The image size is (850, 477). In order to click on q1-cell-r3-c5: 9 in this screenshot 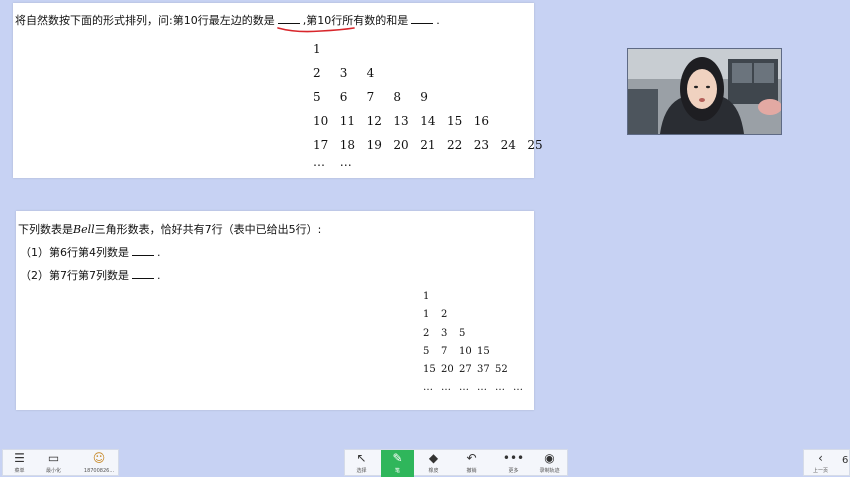, I will do `click(424, 97)`.